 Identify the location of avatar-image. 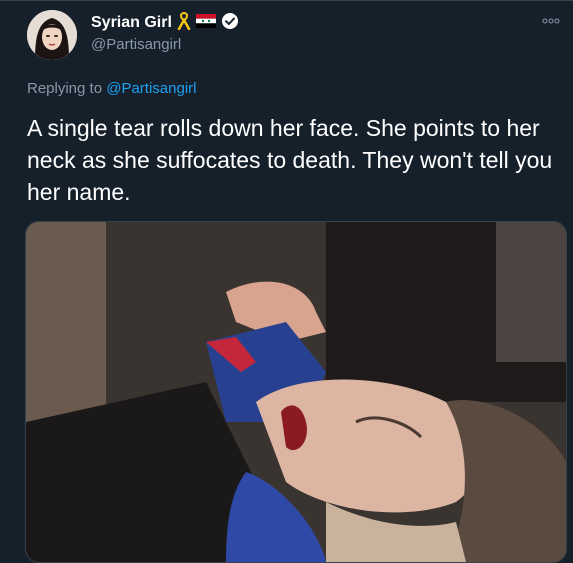
(52, 35).